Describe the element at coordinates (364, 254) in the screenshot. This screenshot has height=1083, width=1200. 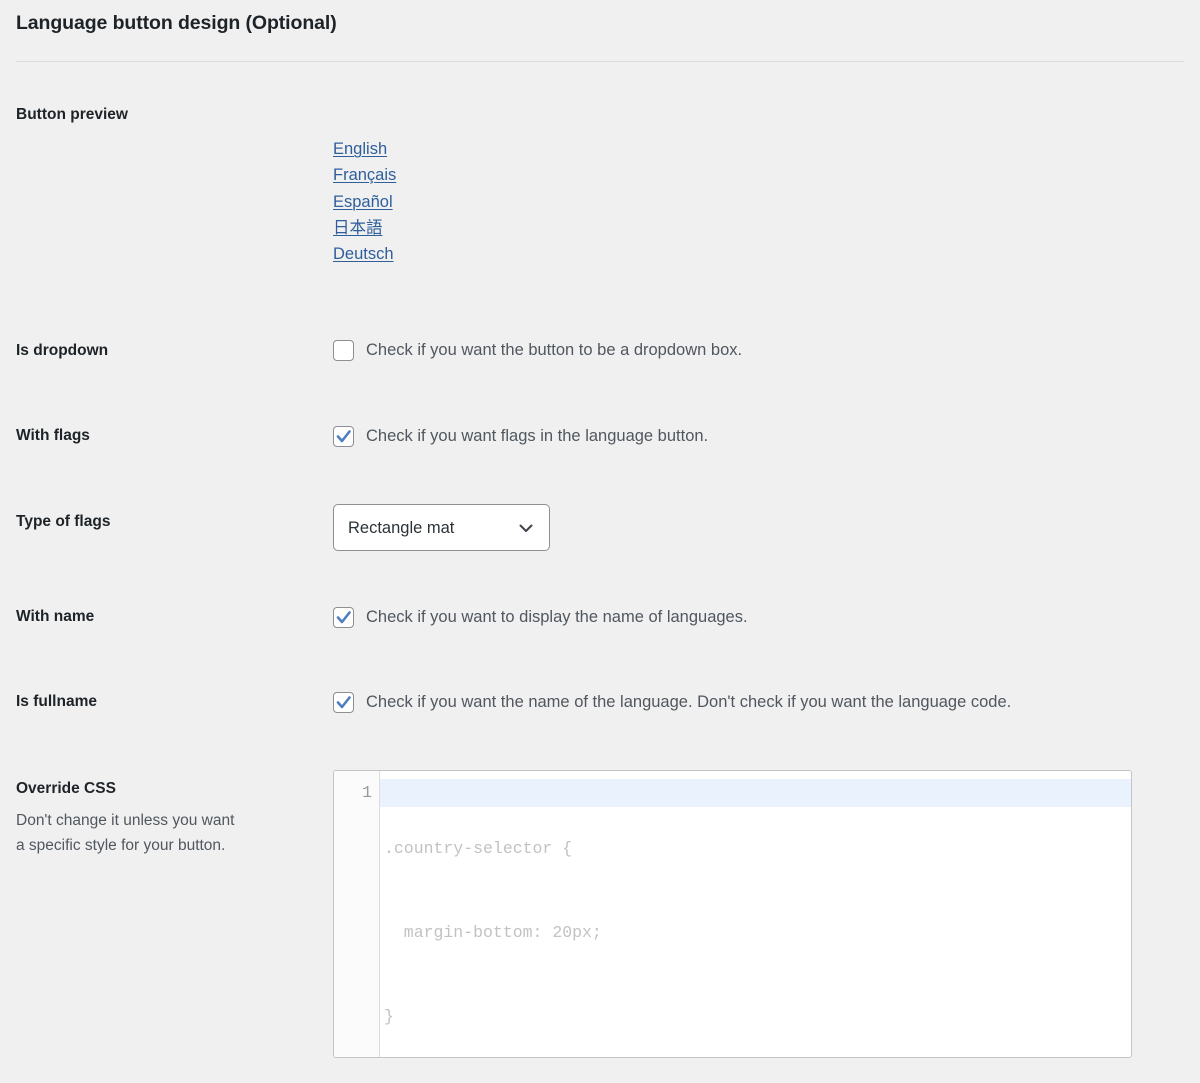
I see `language-link-deutsch: Deutsch` at that location.